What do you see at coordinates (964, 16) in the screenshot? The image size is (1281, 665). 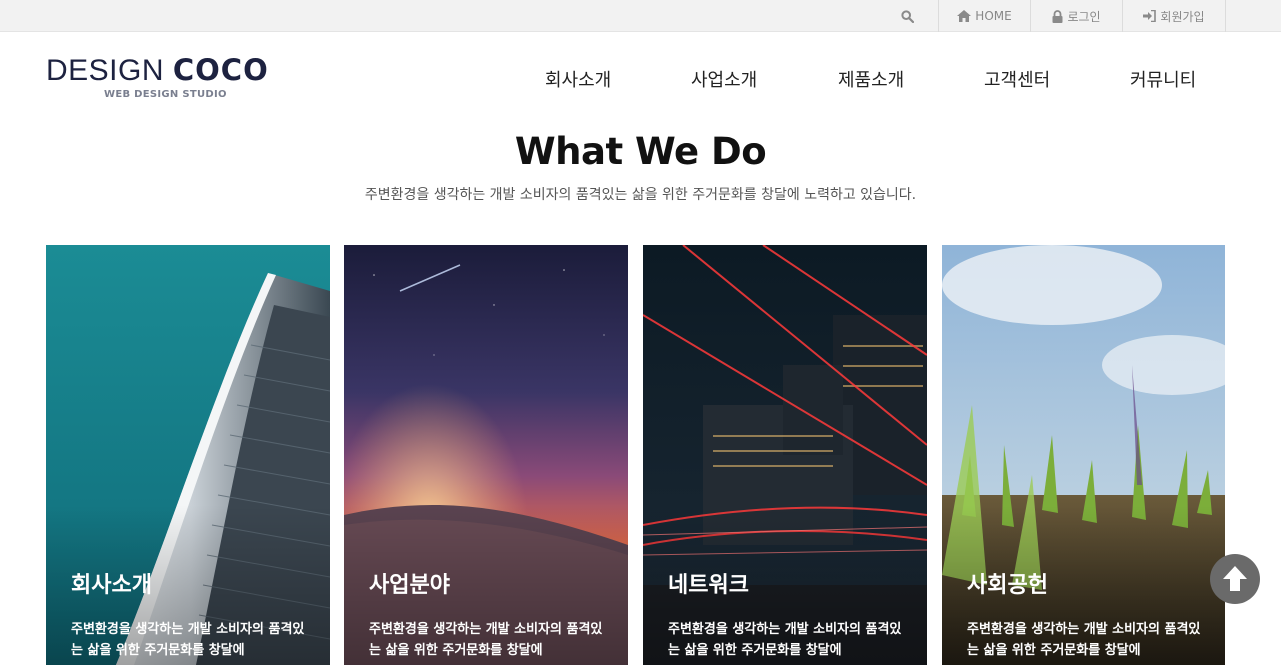 I see `home-icon` at bounding box center [964, 16].